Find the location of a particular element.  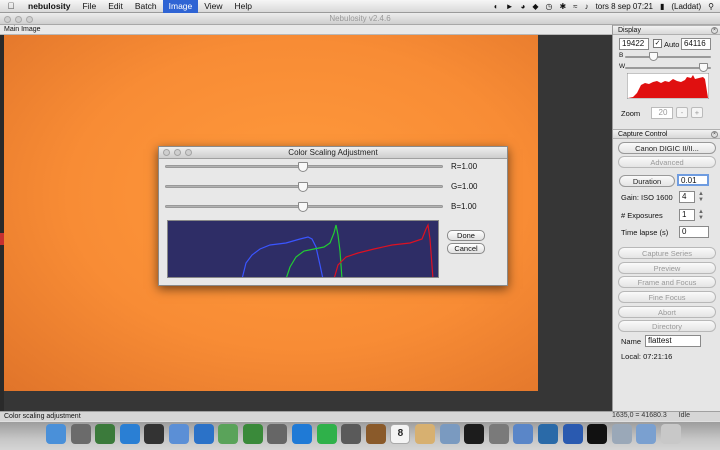

headphones-icon: ◕ is located at coordinates (522, 6).